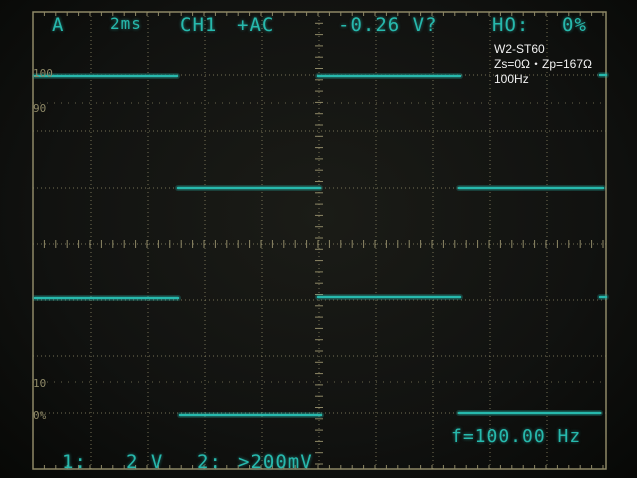 This screenshot has width=637, height=478. What do you see at coordinates (275, 462) in the screenshot?
I see `ch2-scale: >200mV` at bounding box center [275, 462].